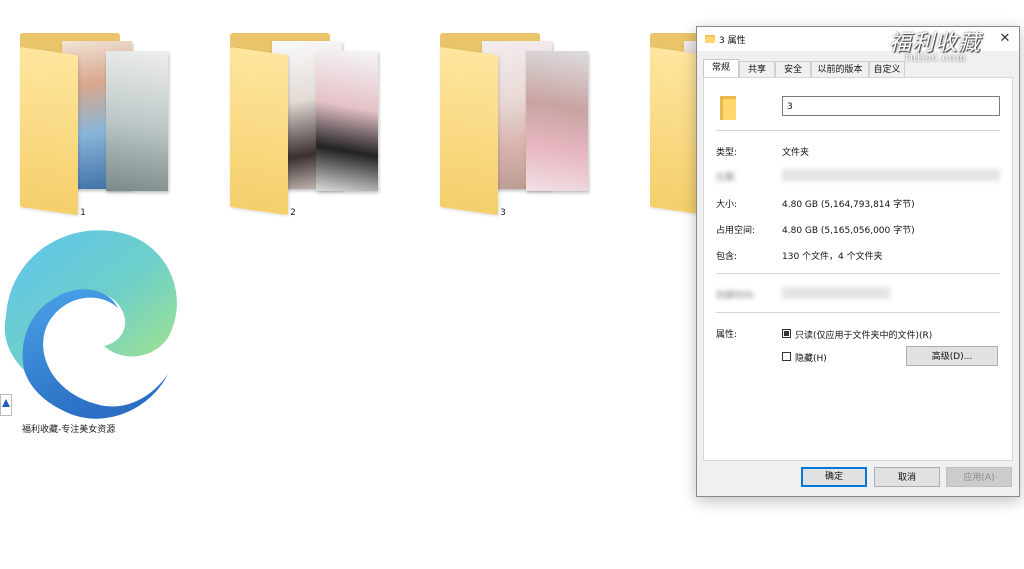 The image size is (1024, 569). What do you see at coordinates (834, 477) in the screenshot?
I see `ok-button: 确定` at bounding box center [834, 477].